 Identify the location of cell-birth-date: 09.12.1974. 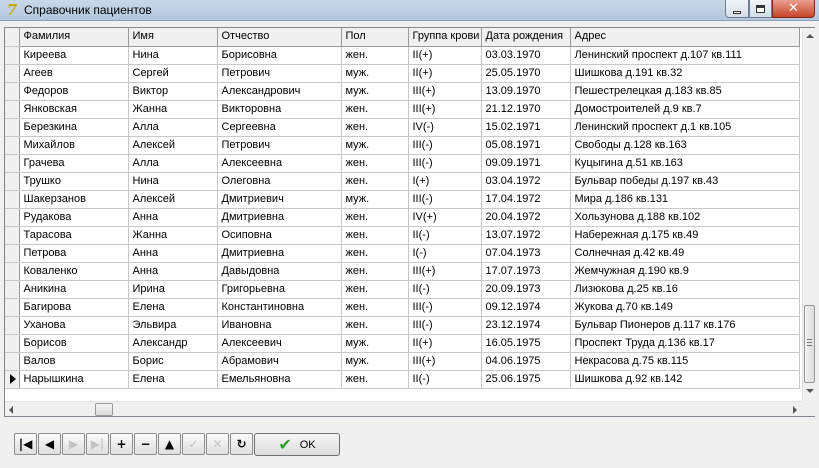
(526, 307).